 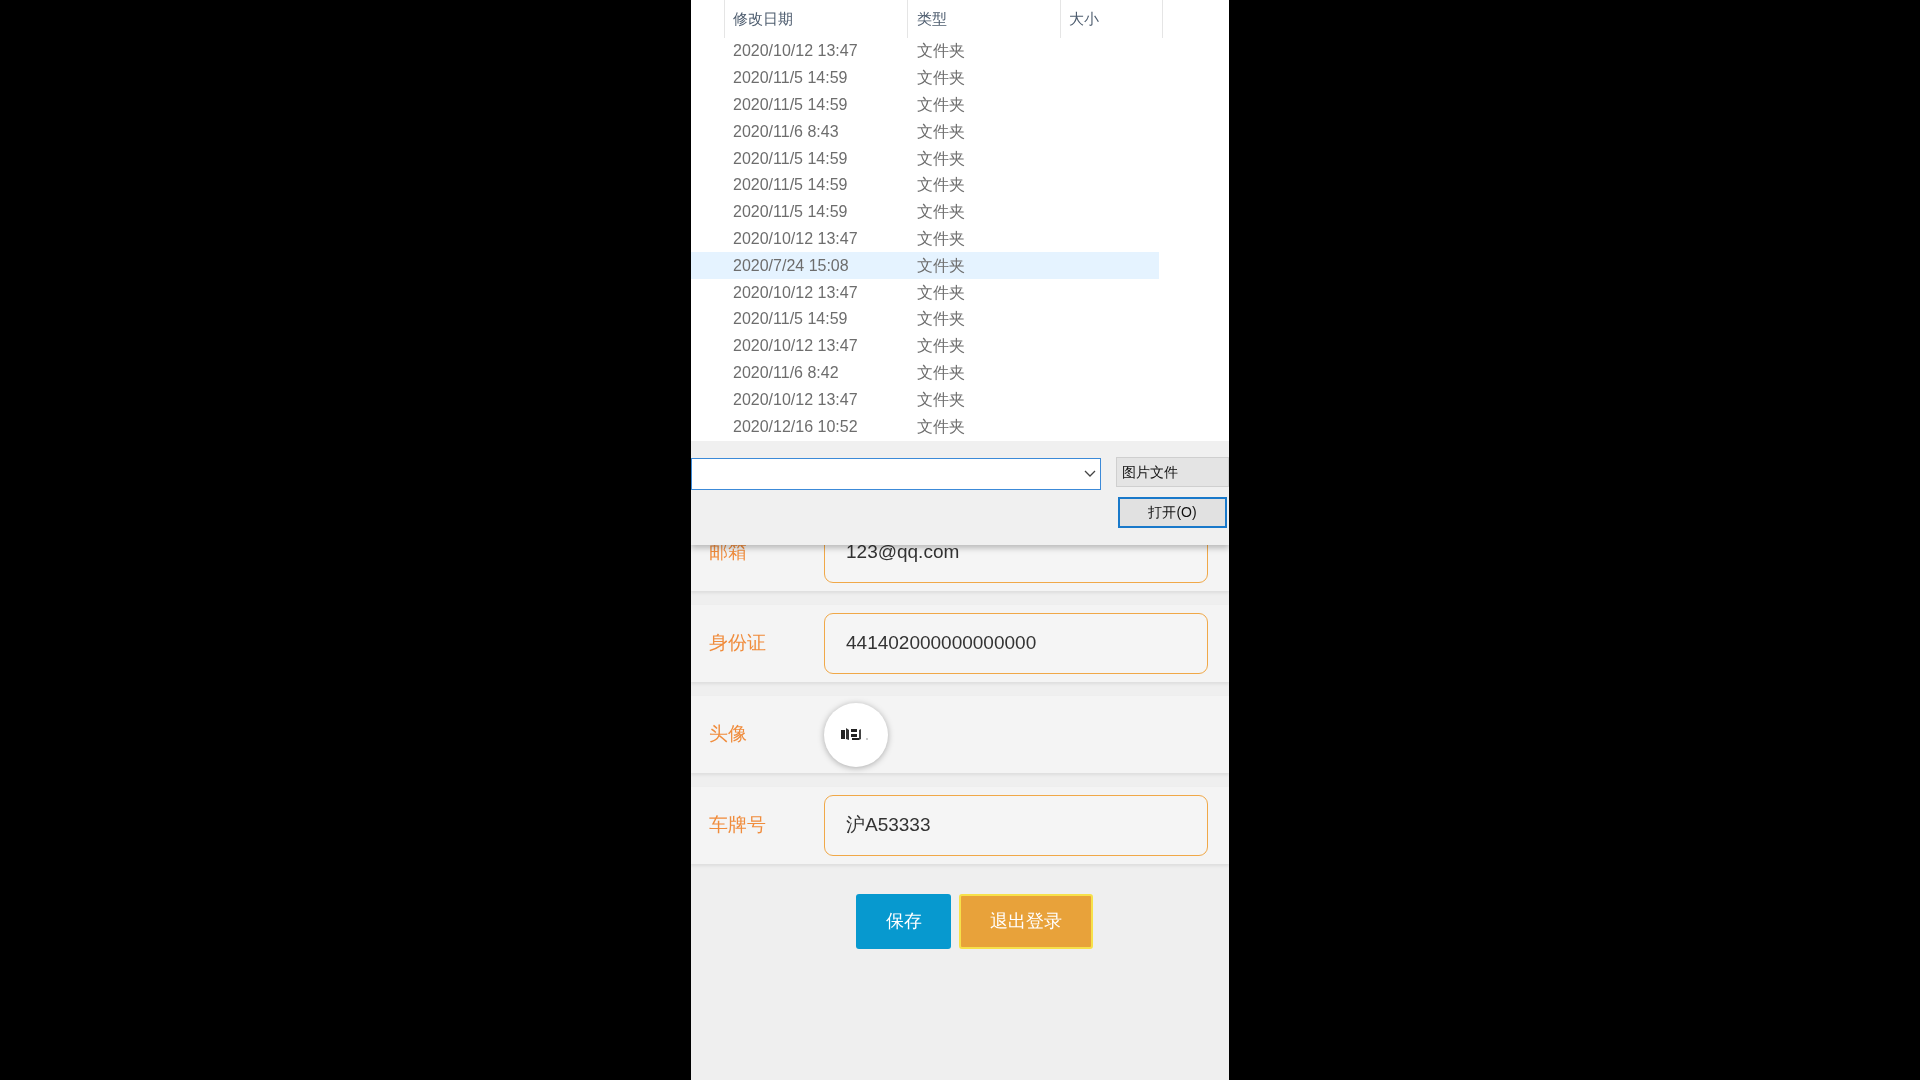 I want to click on column-header: 大小, so click(x=1112, y=19).